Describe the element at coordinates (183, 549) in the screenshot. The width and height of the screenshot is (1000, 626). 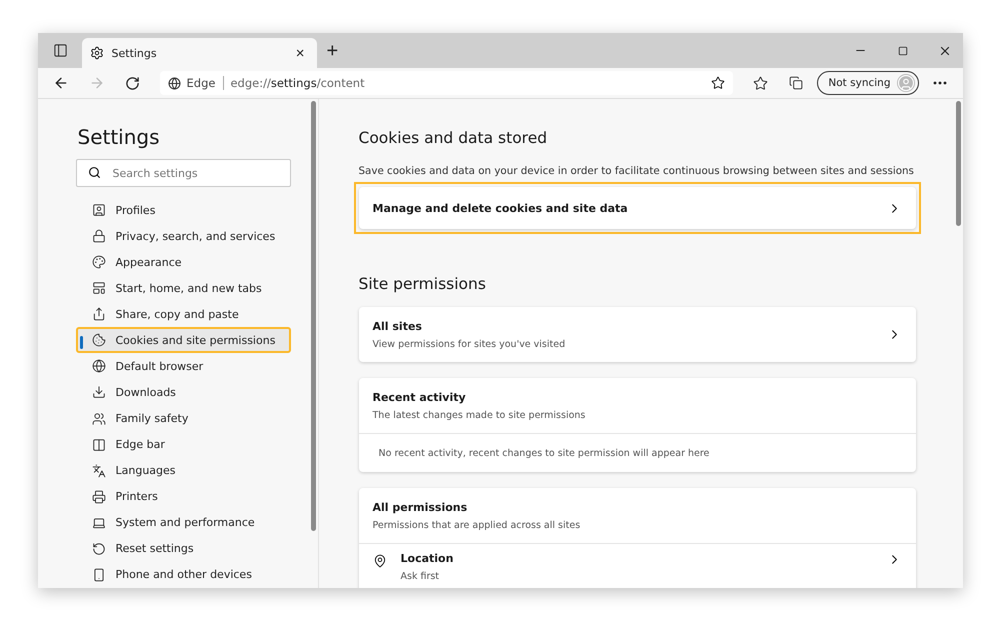
I see `sidebar-item: Reset settings` at that location.